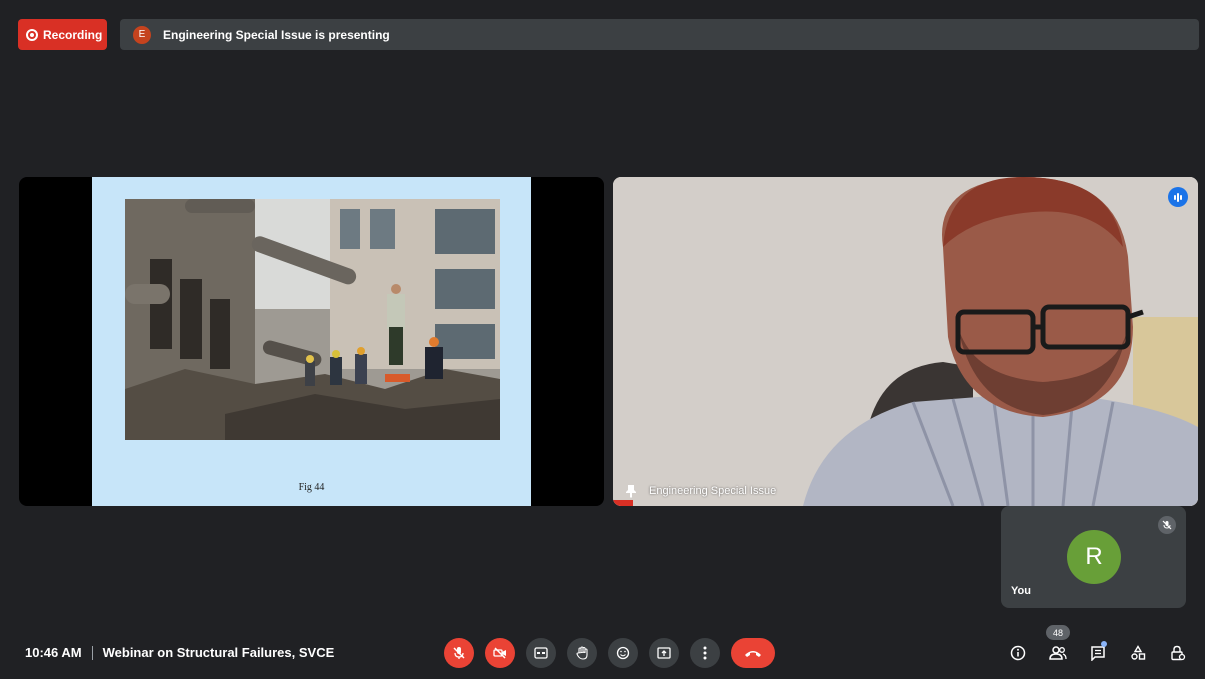 This screenshot has height=679, width=1205. I want to click on call-controls, so click(609, 653).